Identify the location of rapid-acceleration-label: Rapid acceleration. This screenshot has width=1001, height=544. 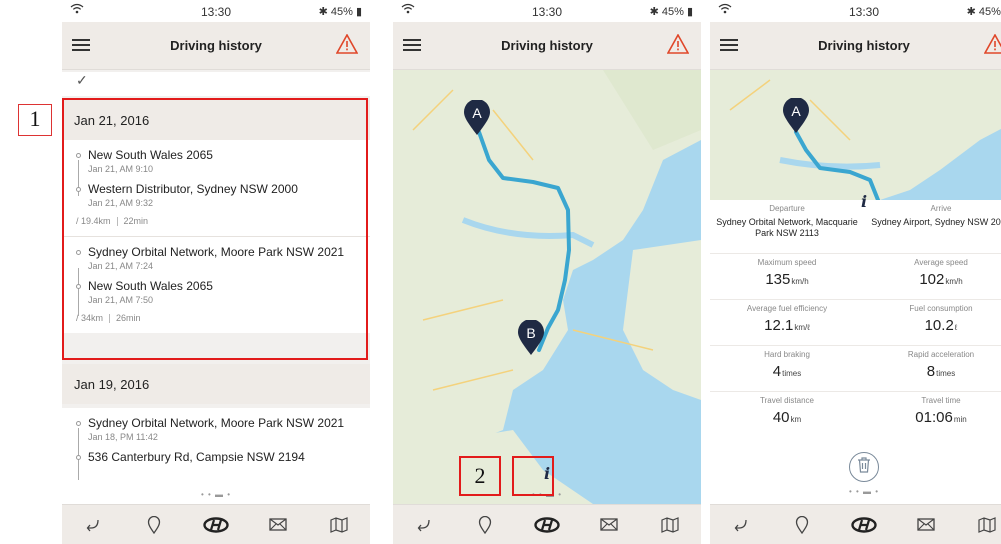
(941, 354).